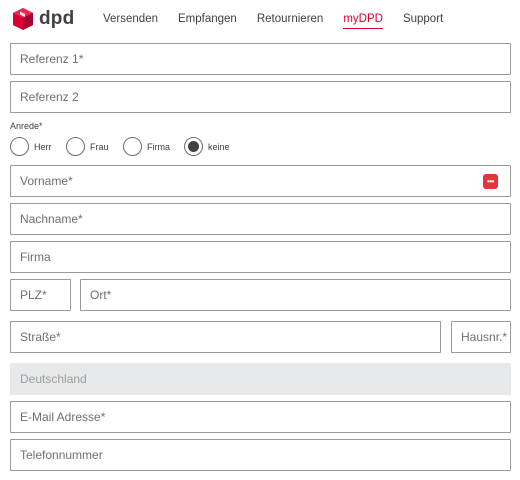  What do you see at coordinates (260, 97) in the screenshot?
I see `referenz-2-field: Referenz 2` at bounding box center [260, 97].